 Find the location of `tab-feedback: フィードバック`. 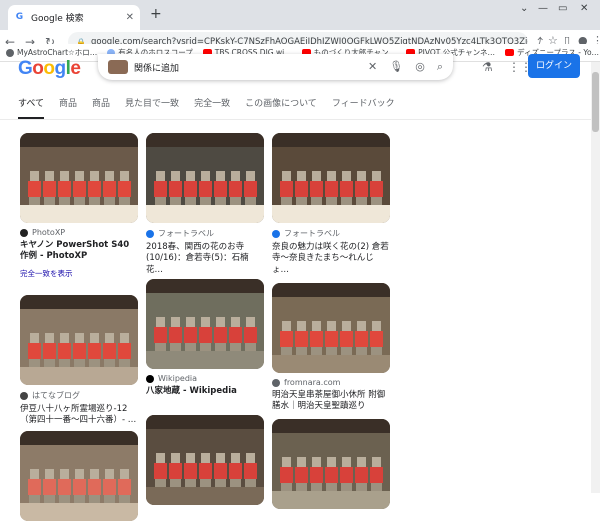

tab-feedback: フィードバック is located at coordinates (363, 107).